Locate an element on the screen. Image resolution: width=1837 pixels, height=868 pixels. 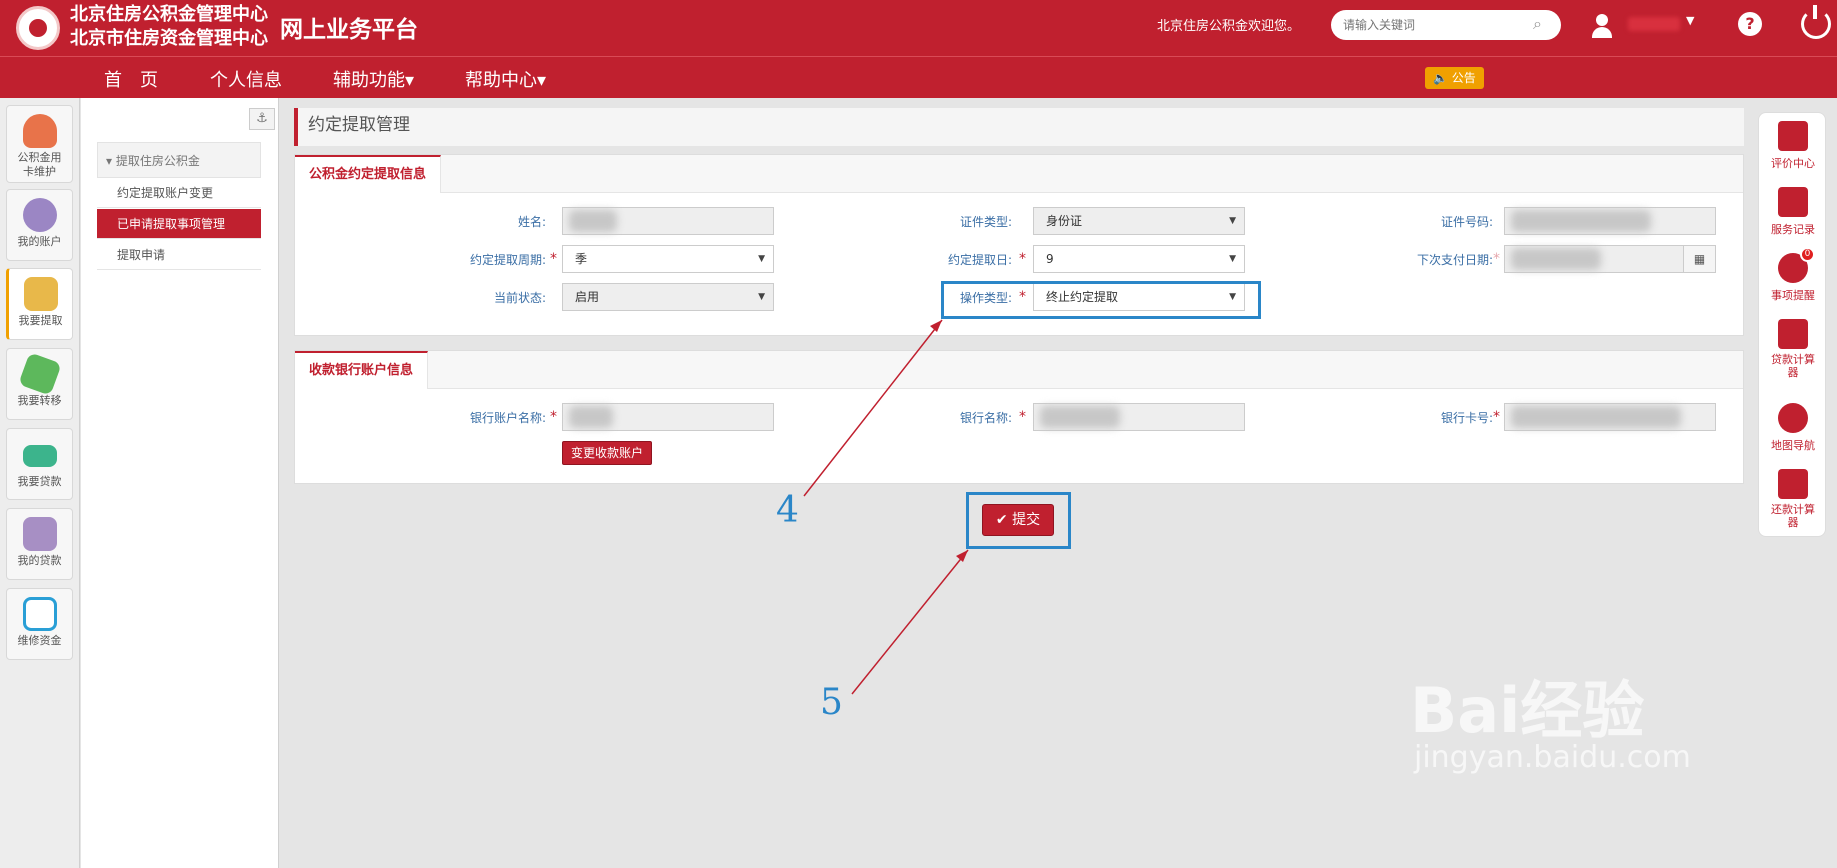
transfer-tag-icon is located at coordinates (39, 374).